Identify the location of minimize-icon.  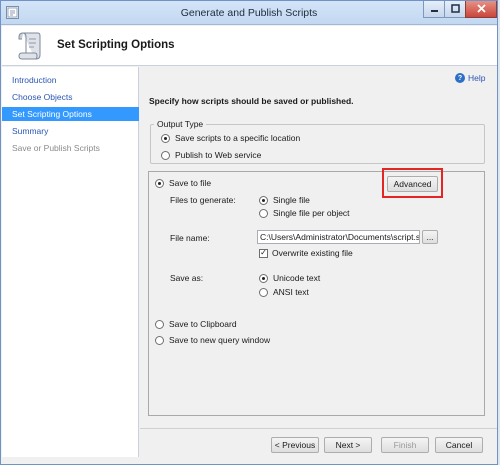
(434, 9).